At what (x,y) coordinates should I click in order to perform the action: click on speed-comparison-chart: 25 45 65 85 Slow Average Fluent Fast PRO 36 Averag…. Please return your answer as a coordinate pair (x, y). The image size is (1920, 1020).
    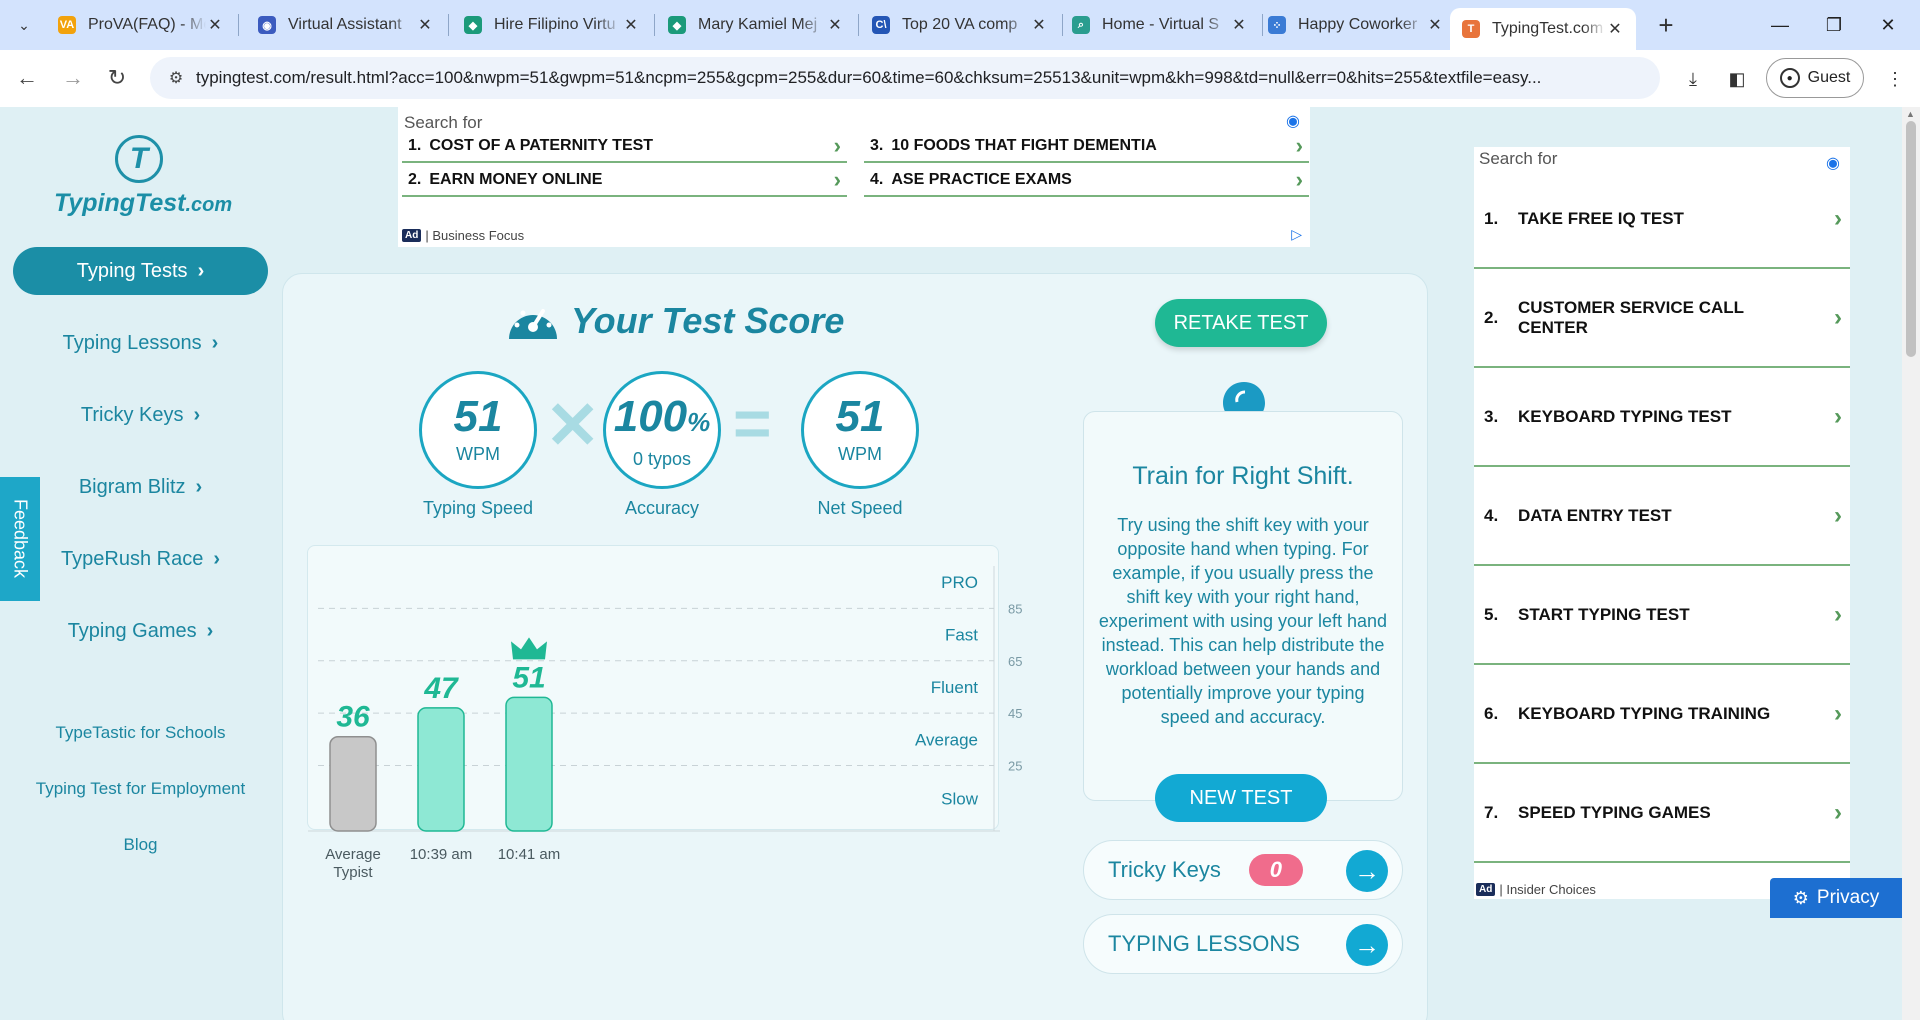
    Looking at the image, I should click on (664, 713).